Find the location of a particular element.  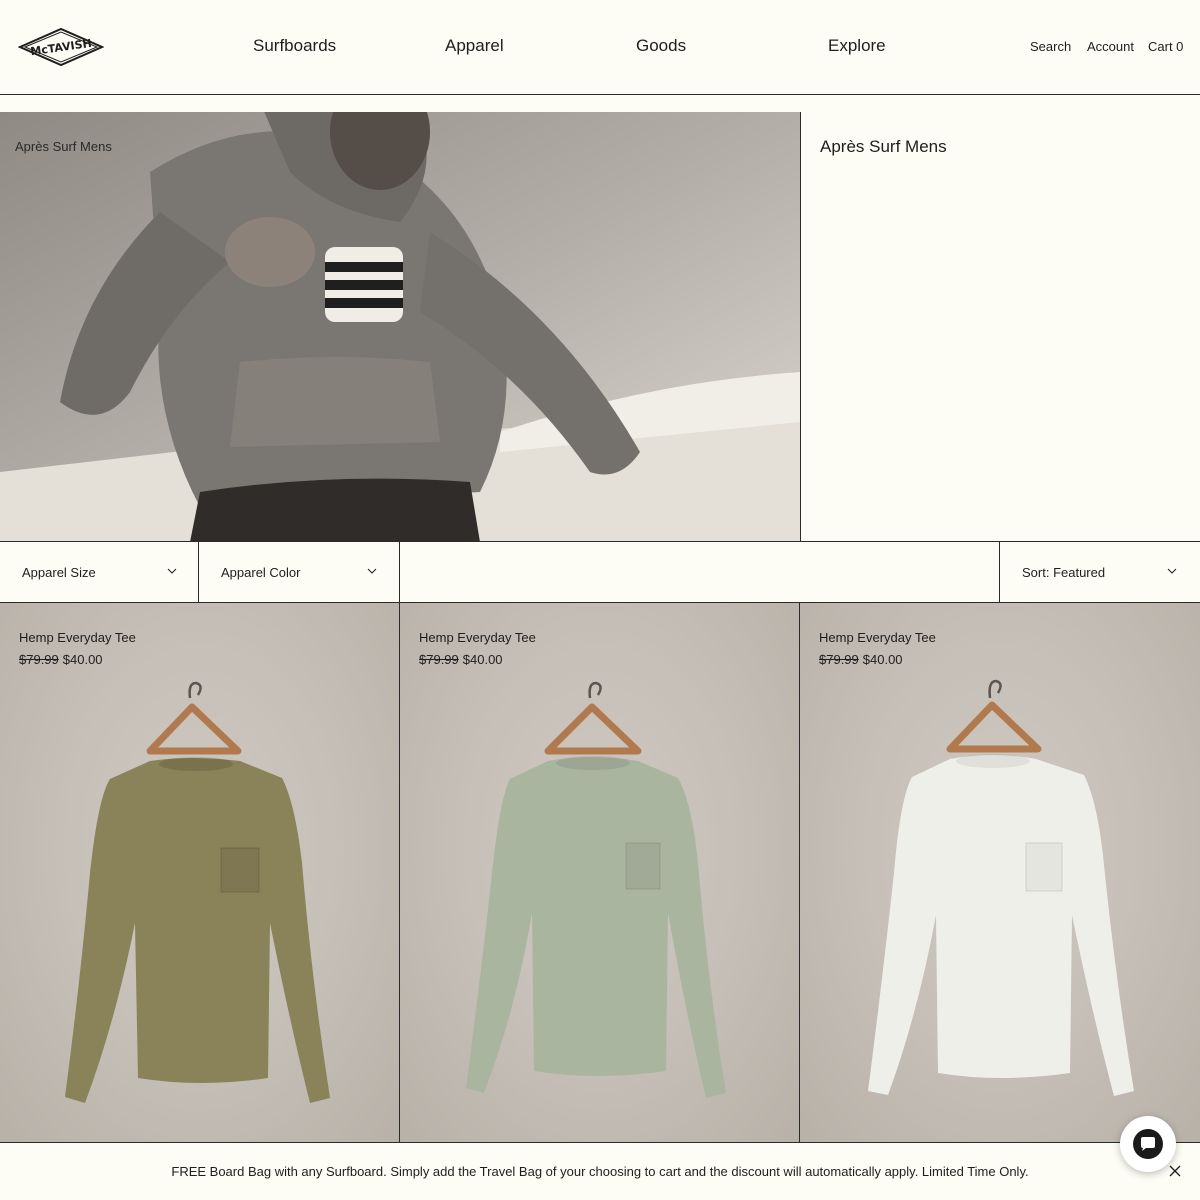

sort-select: Sort: Featured is located at coordinates (1100, 572).